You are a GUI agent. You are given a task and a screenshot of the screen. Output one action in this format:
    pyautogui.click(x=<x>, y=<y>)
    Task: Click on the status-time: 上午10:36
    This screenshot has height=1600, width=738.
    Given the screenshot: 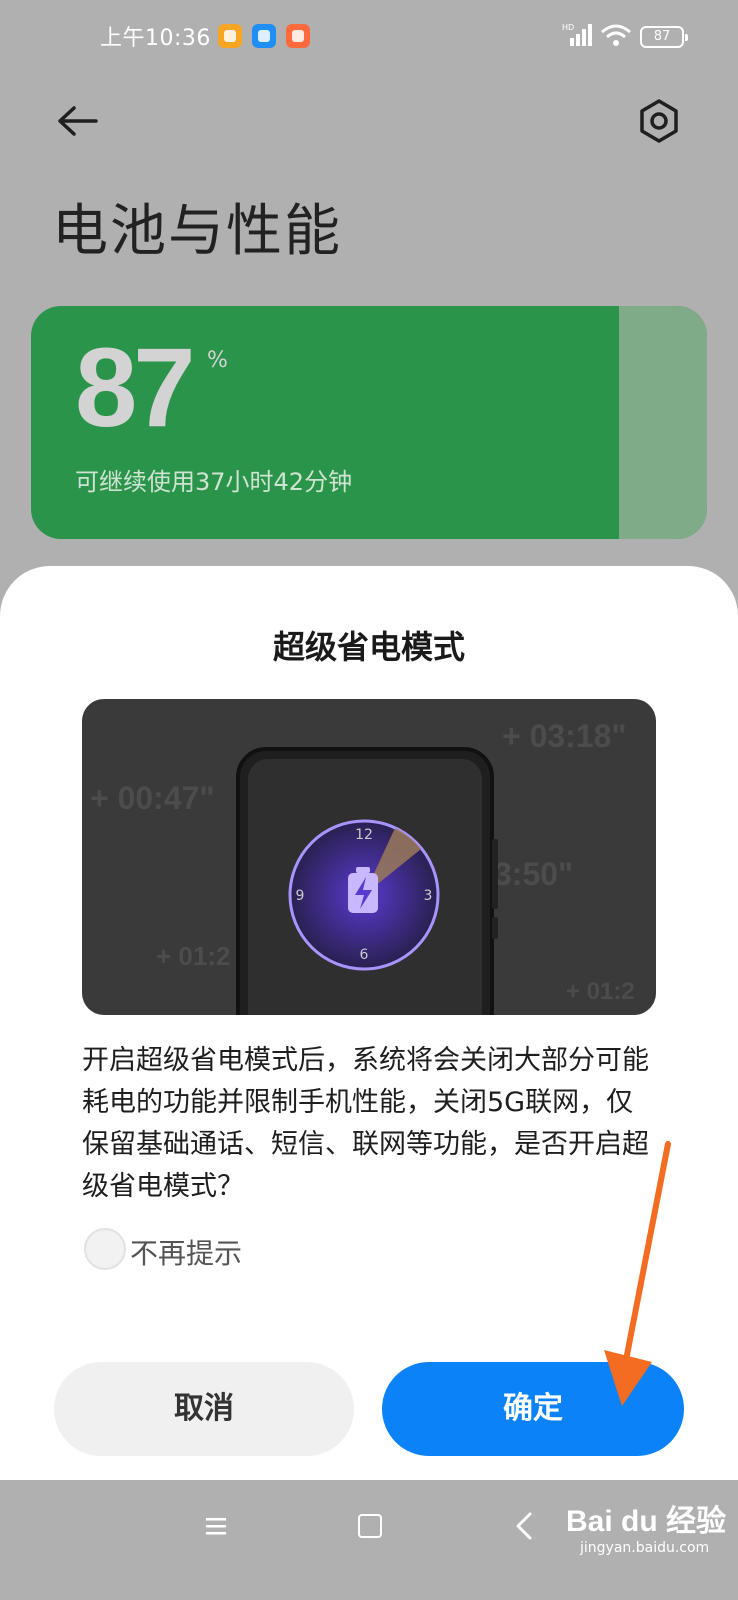 What is the action you would take?
    pyautogui.click(x=155, y=38)
    